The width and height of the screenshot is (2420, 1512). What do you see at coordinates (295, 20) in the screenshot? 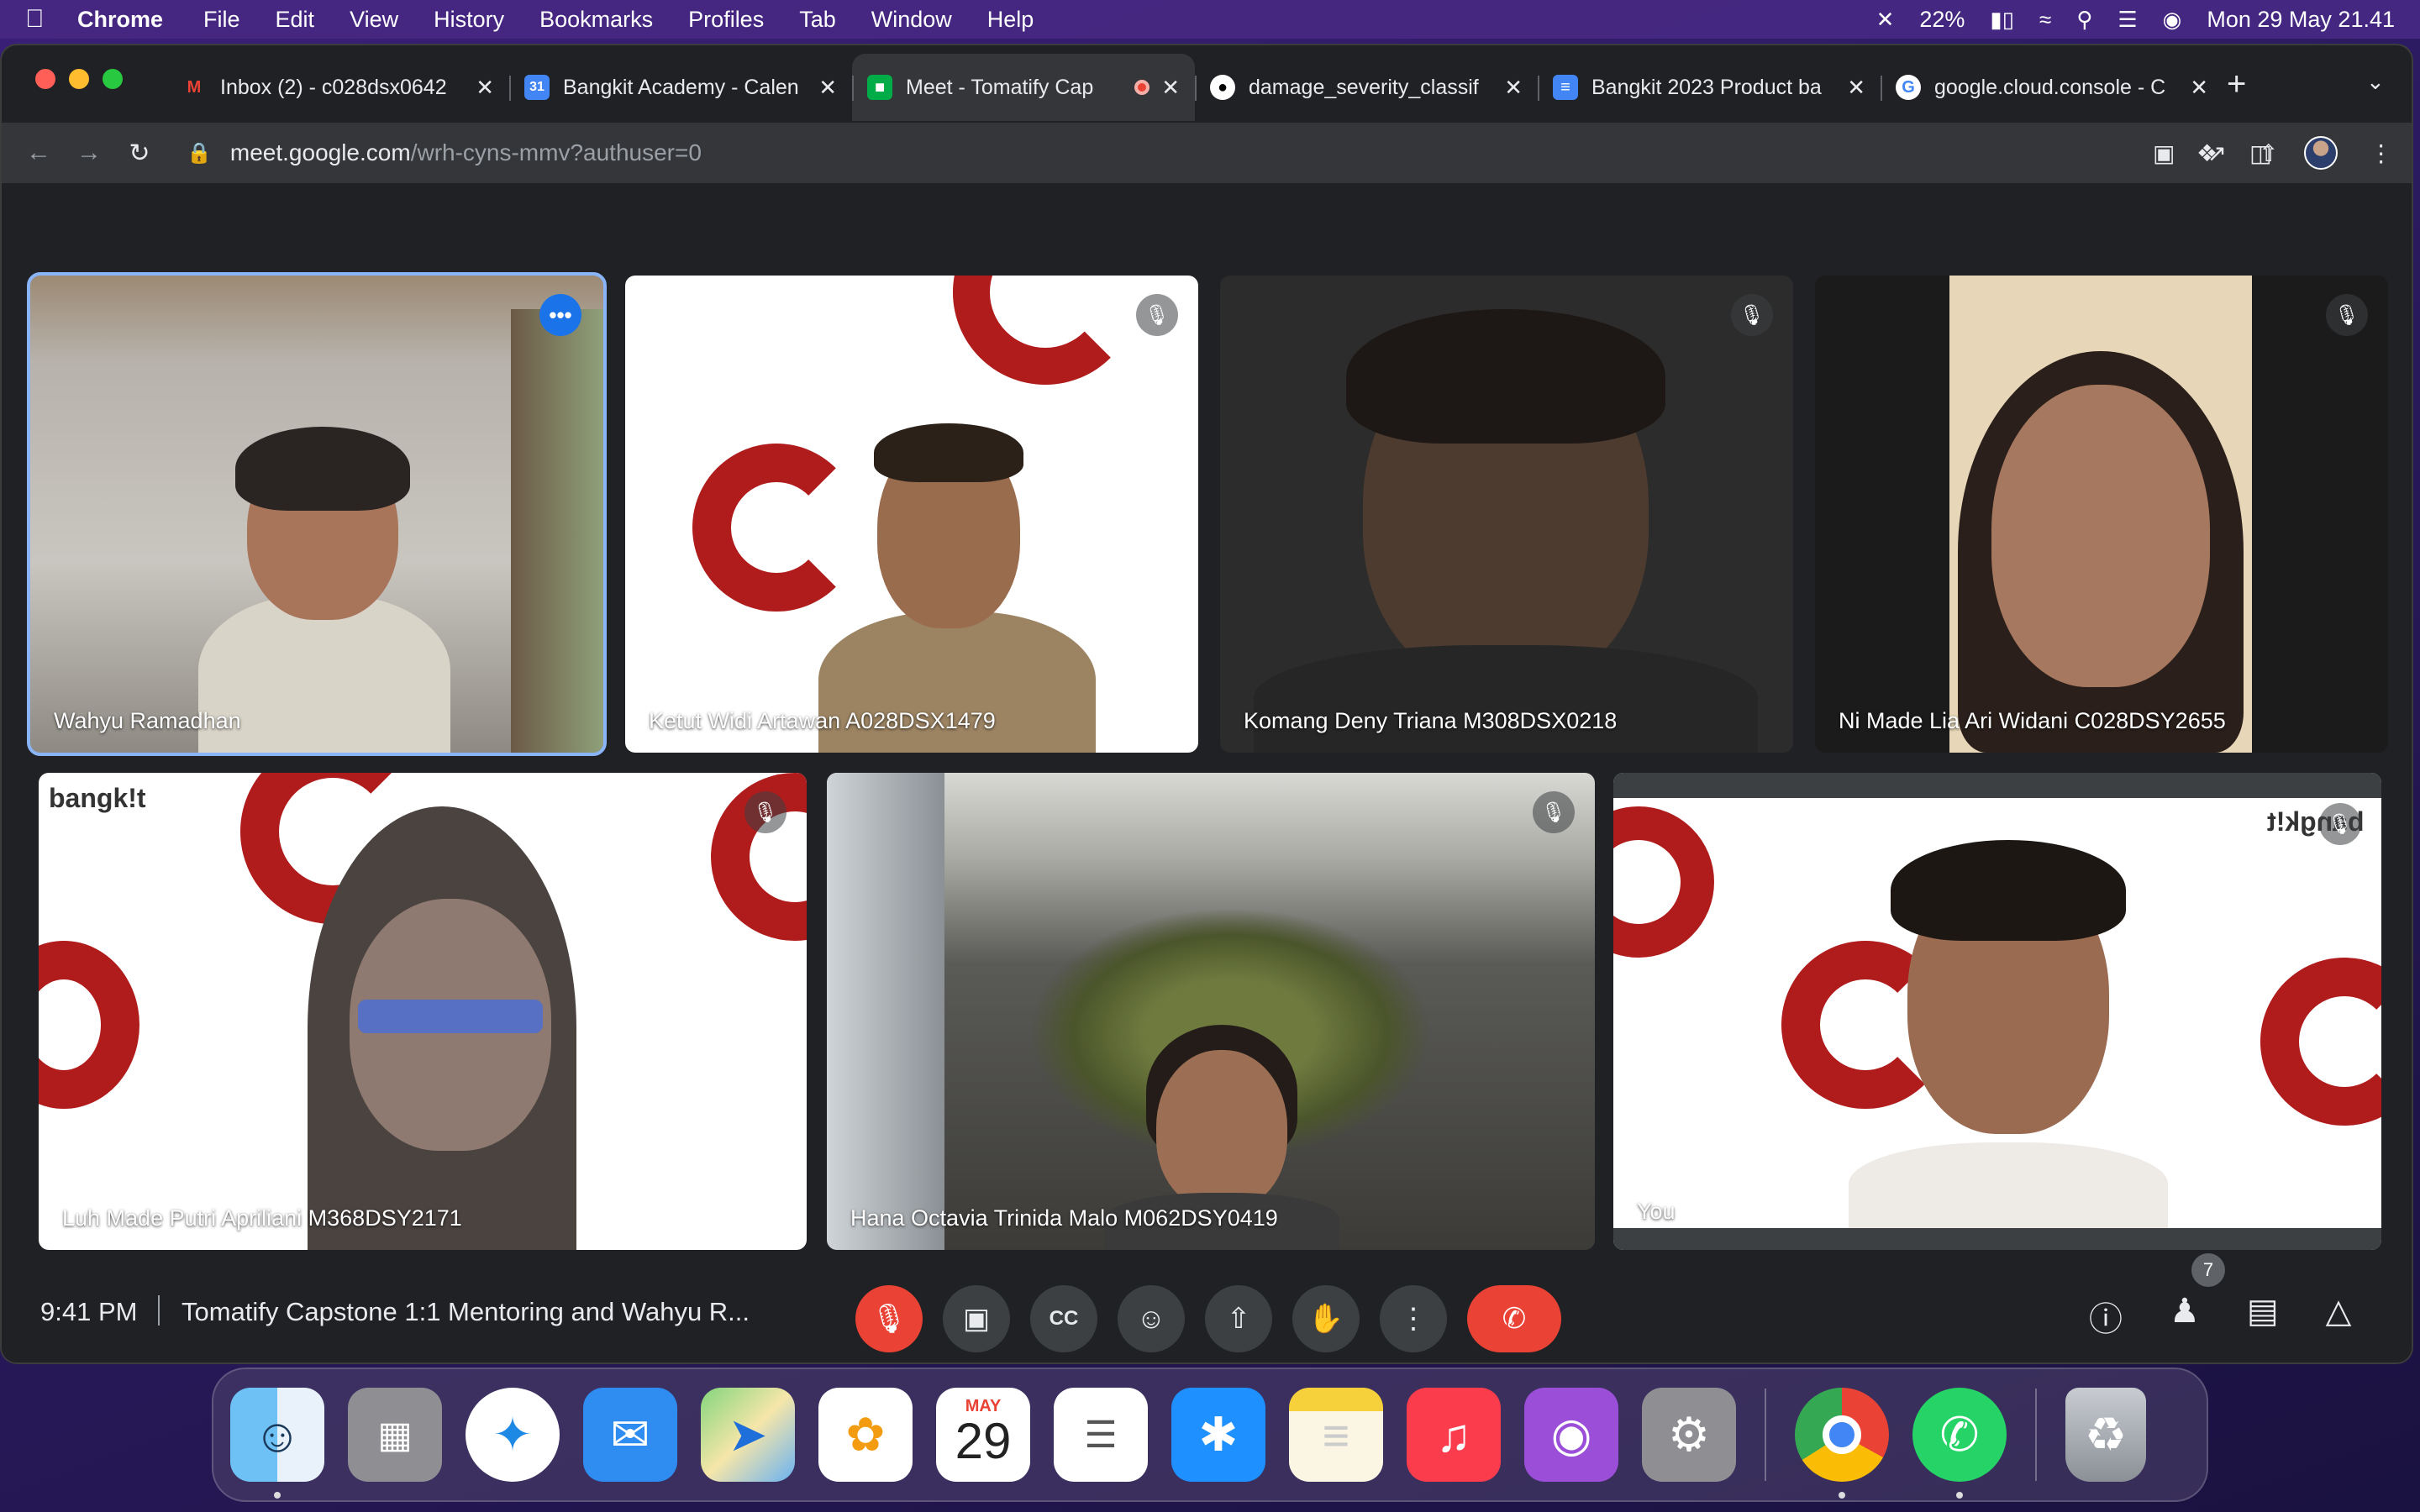
I see `menu-edit: Edit` at bounding box center [295, 20].